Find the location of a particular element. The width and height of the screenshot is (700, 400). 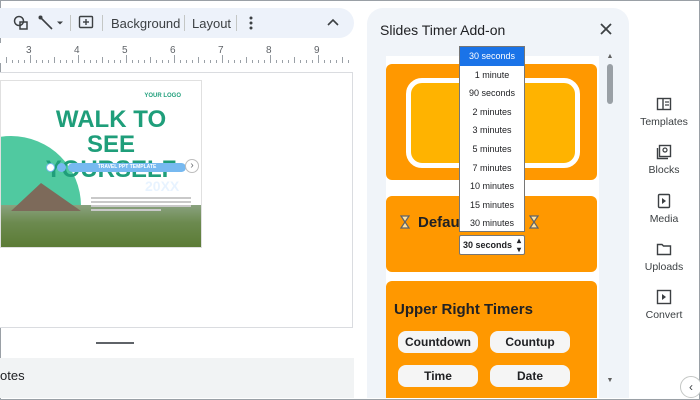

panel-scrollbar-thumb is located at coordinates (610, 84).